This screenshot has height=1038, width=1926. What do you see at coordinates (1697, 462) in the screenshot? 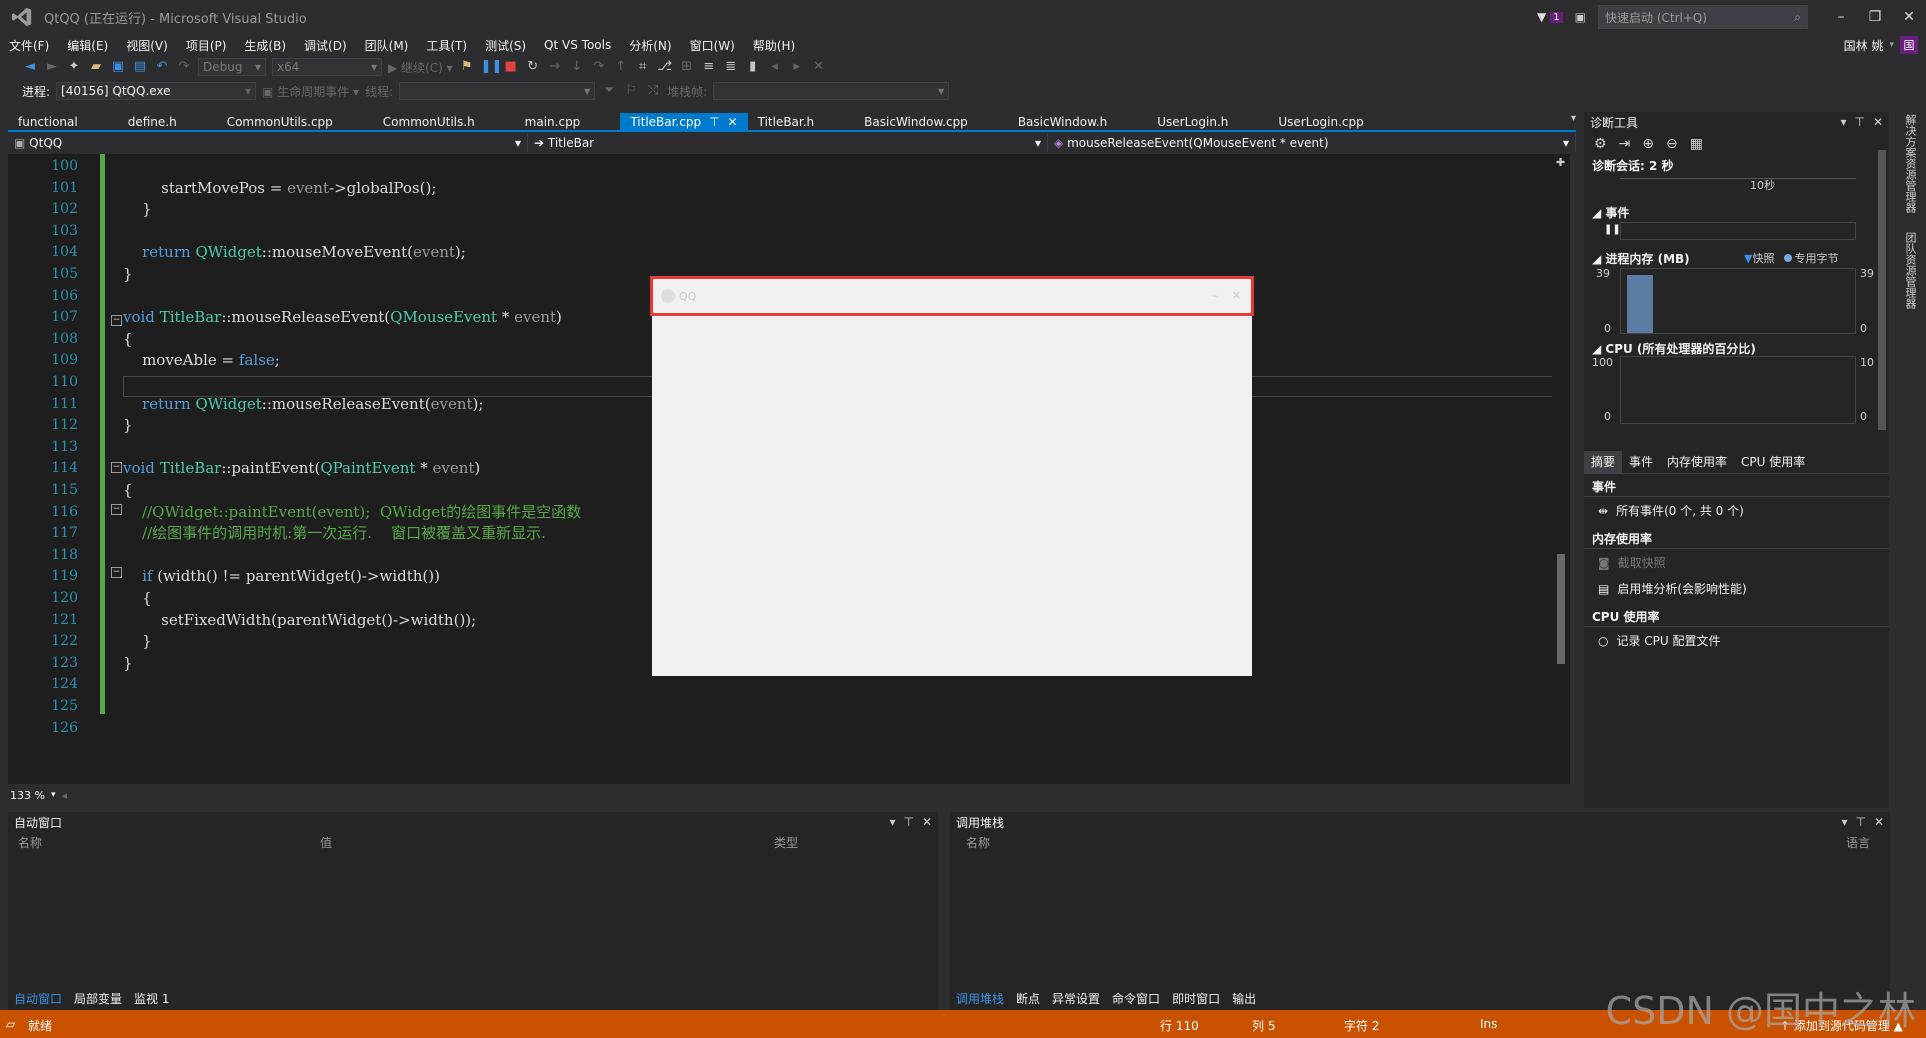
I see `tab-memory-usage: 内存使用率` at bounding box center [1697, 462].